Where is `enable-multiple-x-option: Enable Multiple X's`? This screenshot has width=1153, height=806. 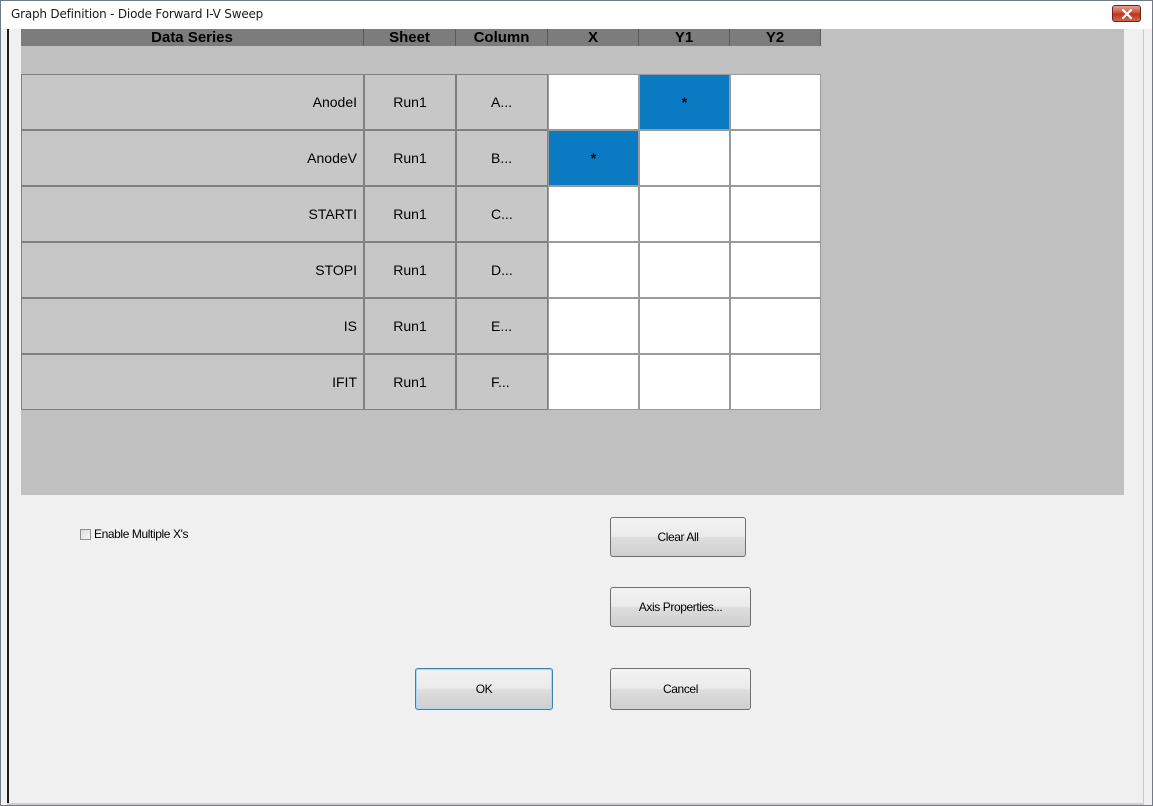
enable-multiple-x-option: Enable Multiple X's is located at coordinates (134, 534).